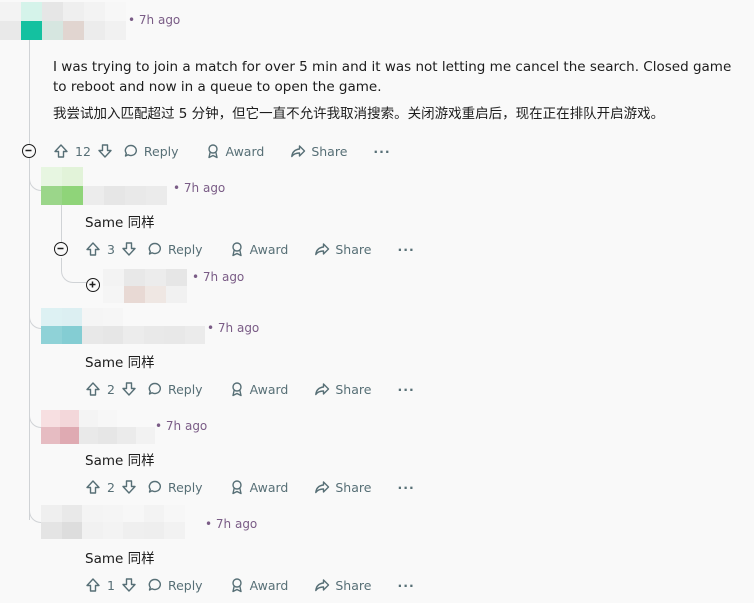 The width and height of the screenshot is (754, 603). Describe the element at coordinates (61, 224) in the screenshot. I see `reply-thread-line` at that location.